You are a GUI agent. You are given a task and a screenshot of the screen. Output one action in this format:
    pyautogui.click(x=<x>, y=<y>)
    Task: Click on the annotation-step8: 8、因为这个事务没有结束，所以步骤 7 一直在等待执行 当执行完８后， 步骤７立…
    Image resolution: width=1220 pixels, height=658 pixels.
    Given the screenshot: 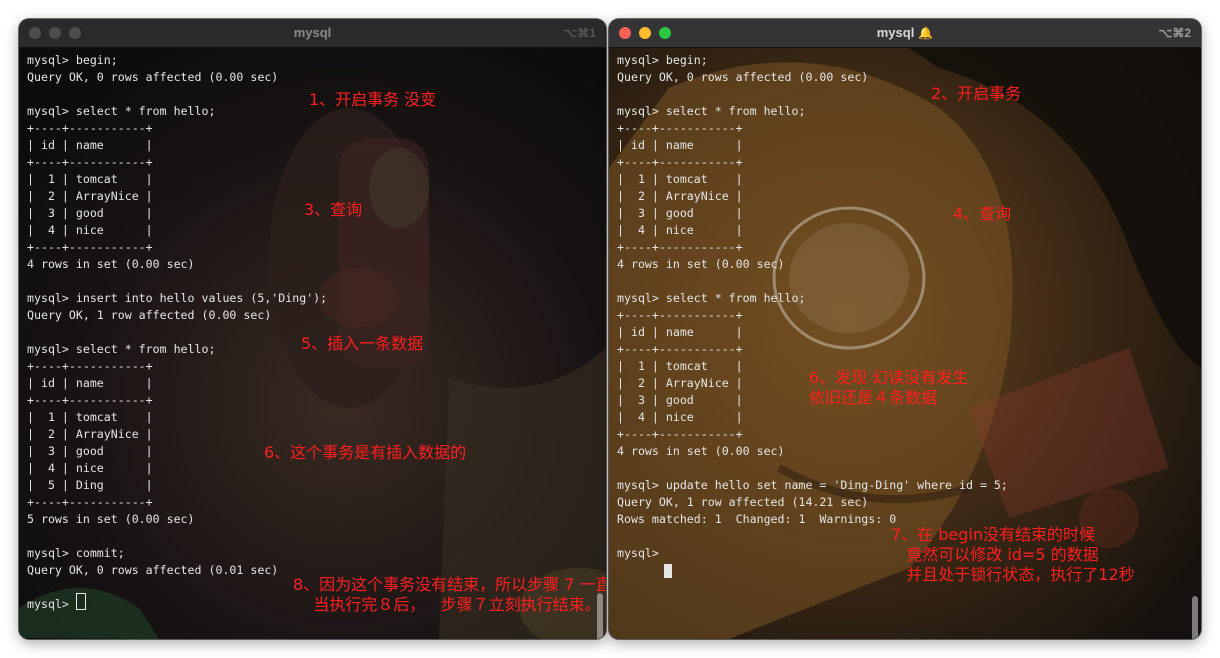 What is the action you would take?
    pyautogui.click(x=449, y=594)
    